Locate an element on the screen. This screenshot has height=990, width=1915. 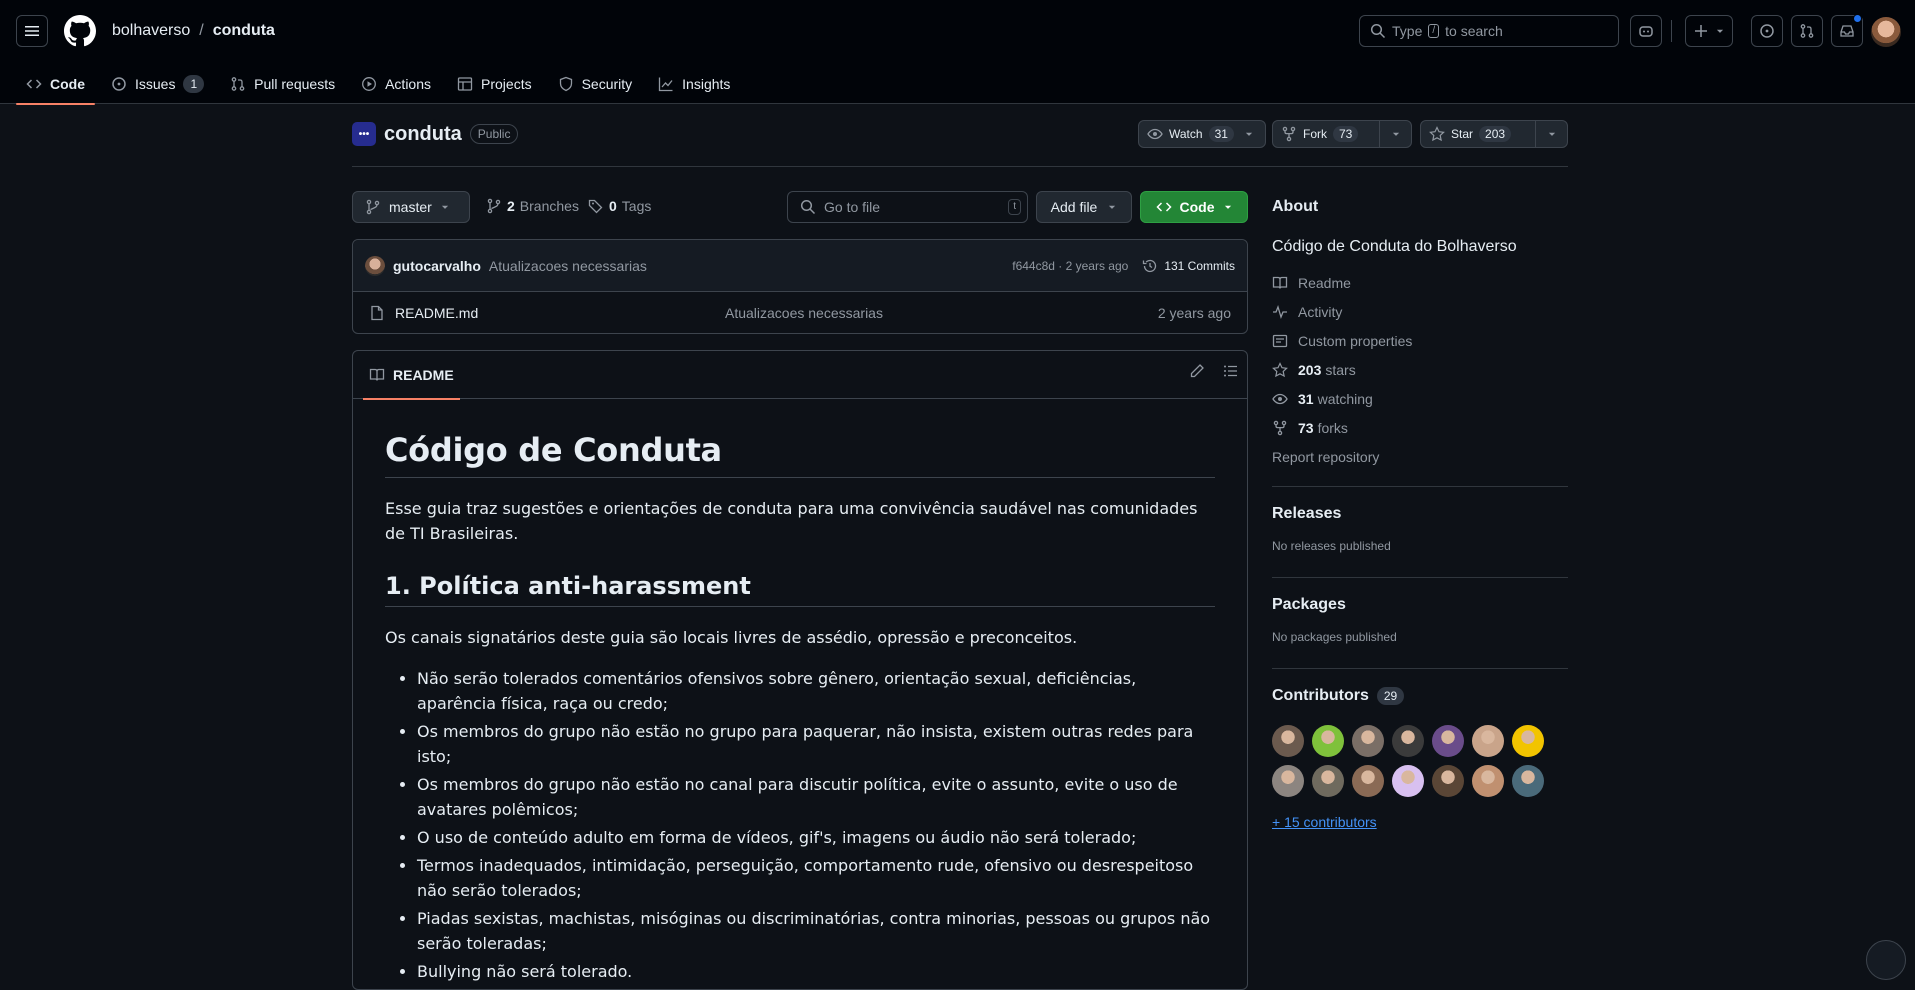
readme-tab-label: README is located at coordinates (423, 374).